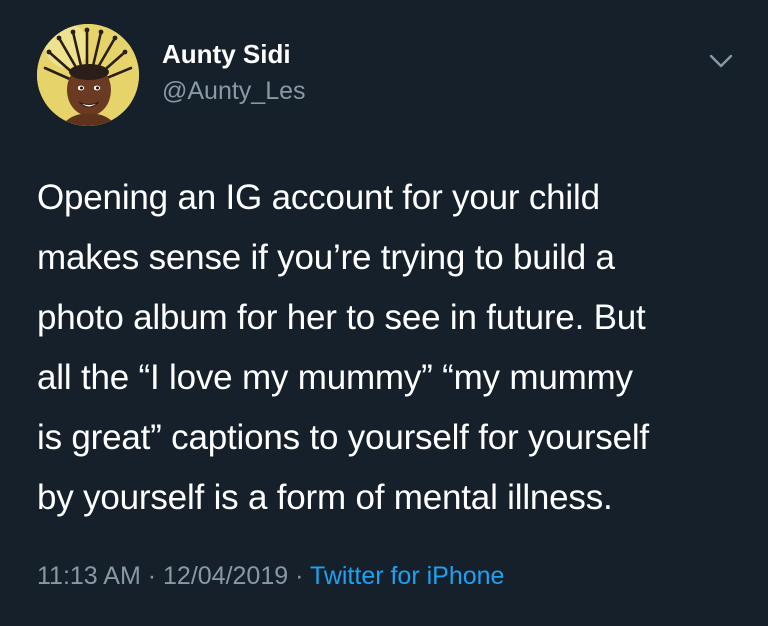 Image resolution: width=768 pixels, height=626 pixels. I want to click on tweet-text-line: all the “I love my mummy” “my mummy, so click(335, 377).